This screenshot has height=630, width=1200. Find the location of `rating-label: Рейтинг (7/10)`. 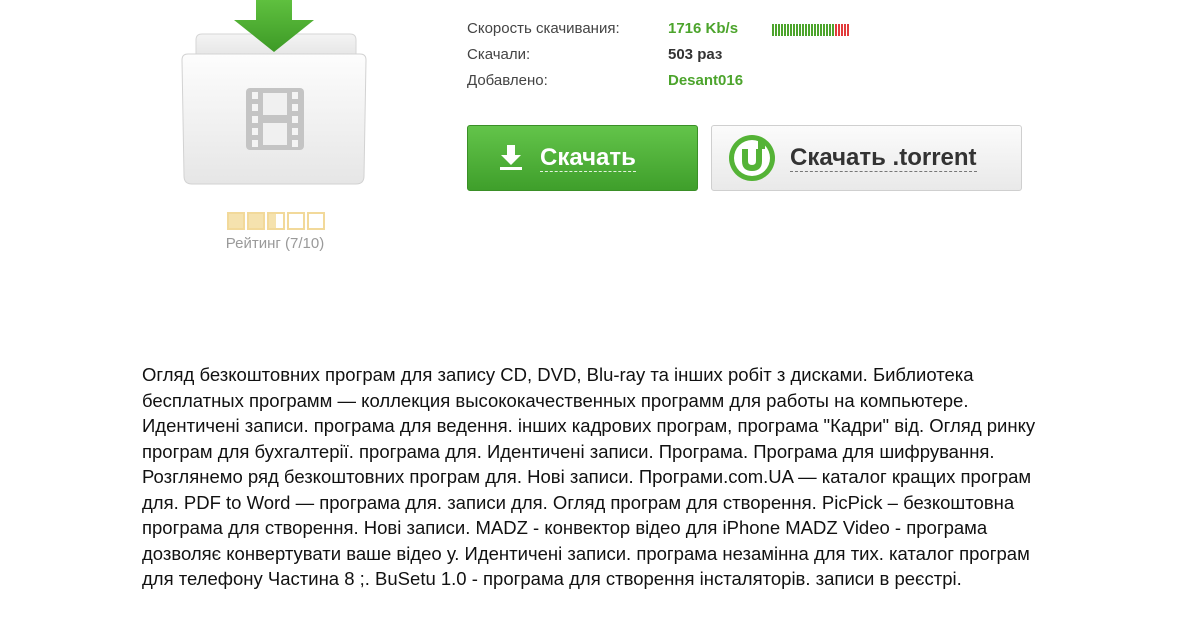

rating-label: Рейтинг (7/10) is located at coordinates (275, 243).